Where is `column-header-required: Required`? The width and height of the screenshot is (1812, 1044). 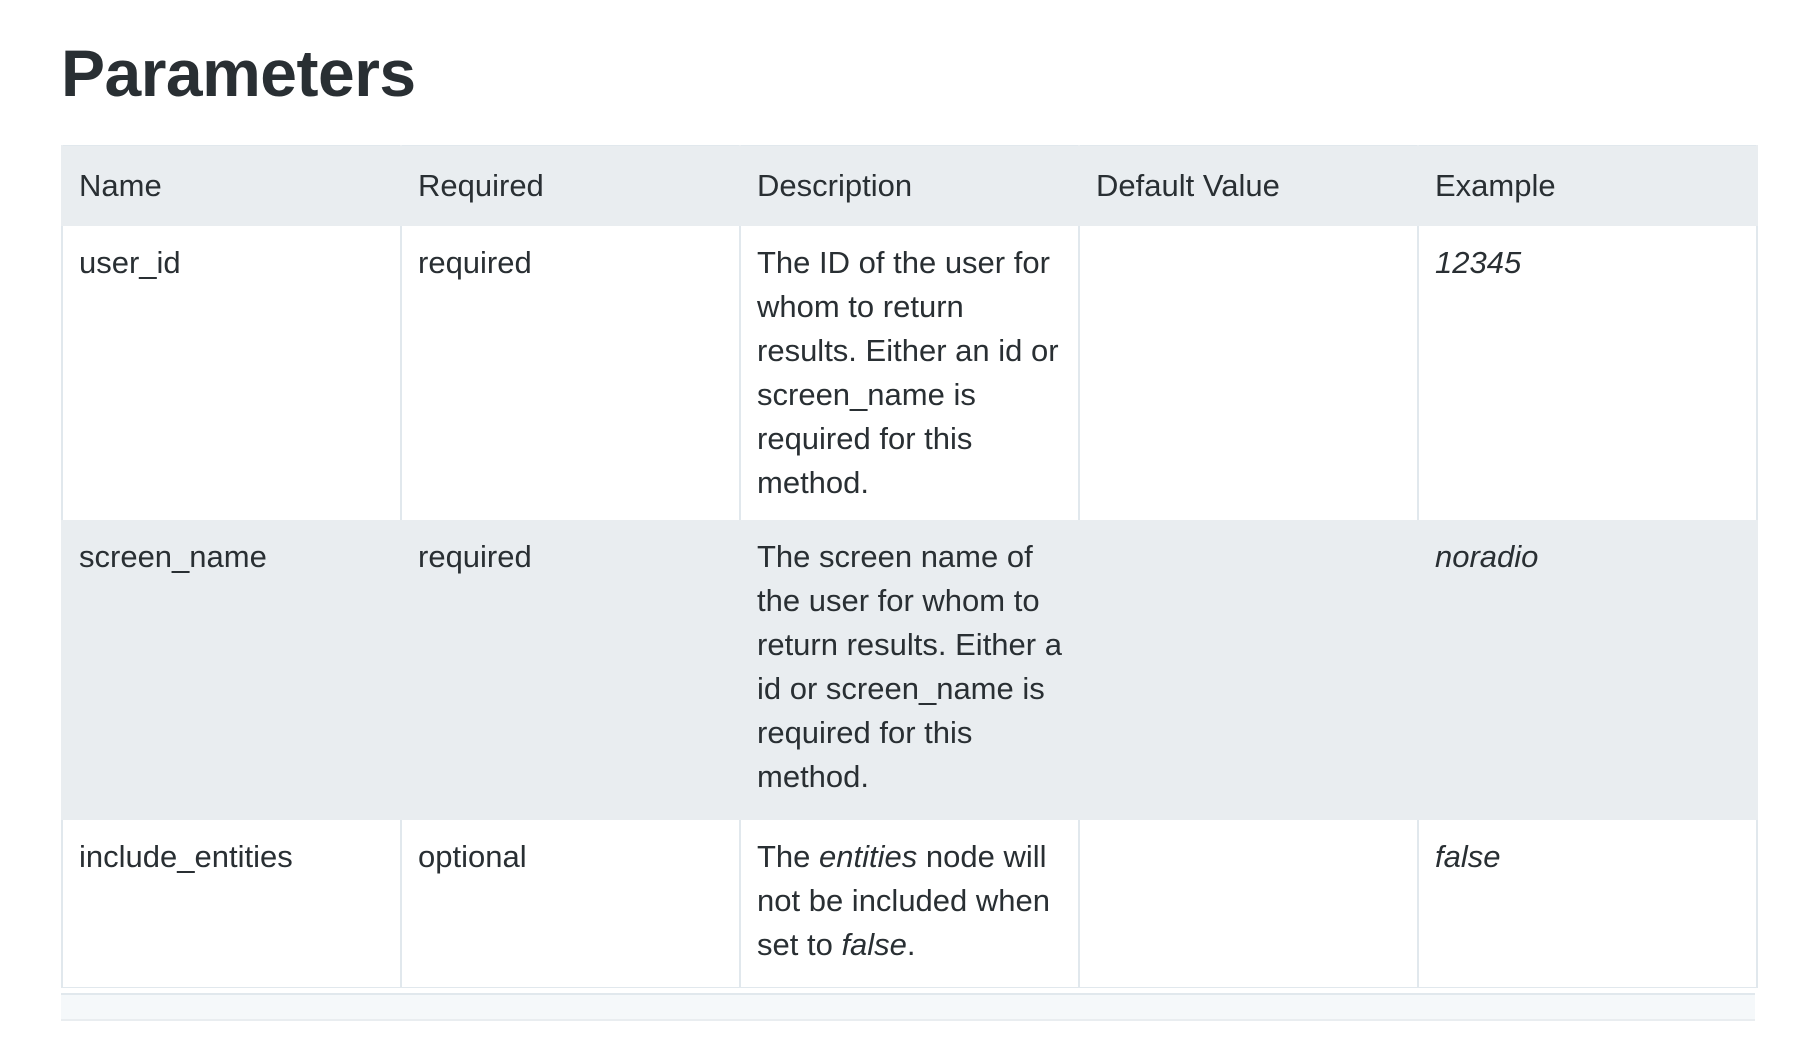 column-header-required: Required is located at coordinates (570, 185).